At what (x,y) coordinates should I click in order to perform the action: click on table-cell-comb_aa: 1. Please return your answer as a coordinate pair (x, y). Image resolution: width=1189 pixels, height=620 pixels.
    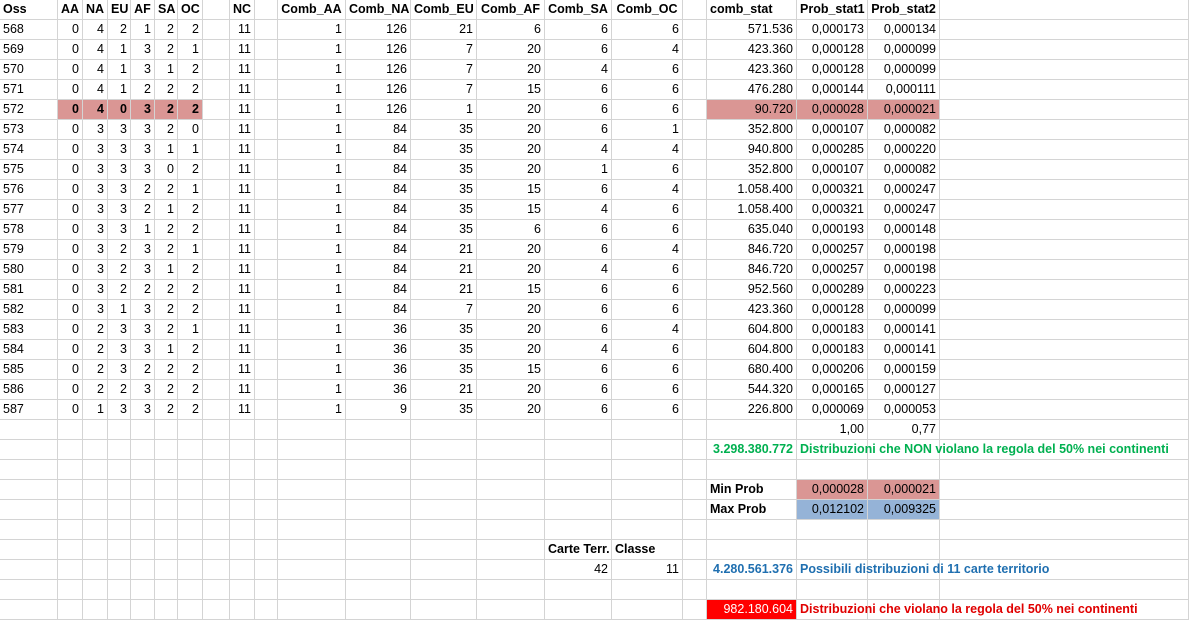
    Looking at the image, I should click on (312, 90).